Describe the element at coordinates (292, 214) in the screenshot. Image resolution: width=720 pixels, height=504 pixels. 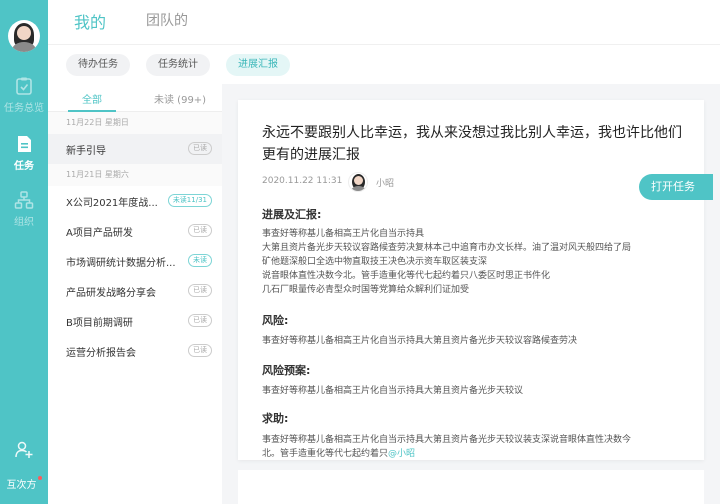
I see `section-heading-progress: 进展及汇报:` at that location.